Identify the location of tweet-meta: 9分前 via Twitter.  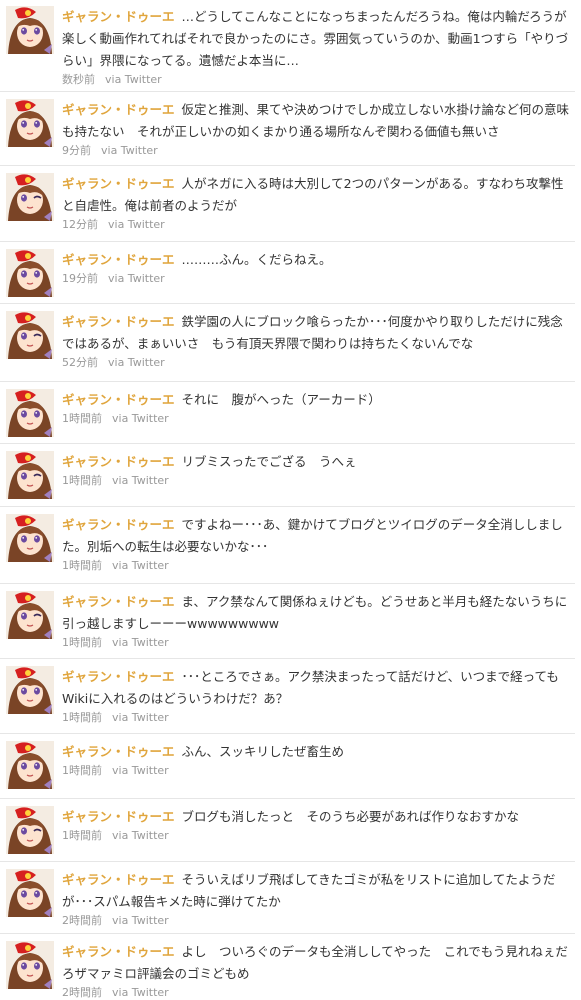
(317, 151).